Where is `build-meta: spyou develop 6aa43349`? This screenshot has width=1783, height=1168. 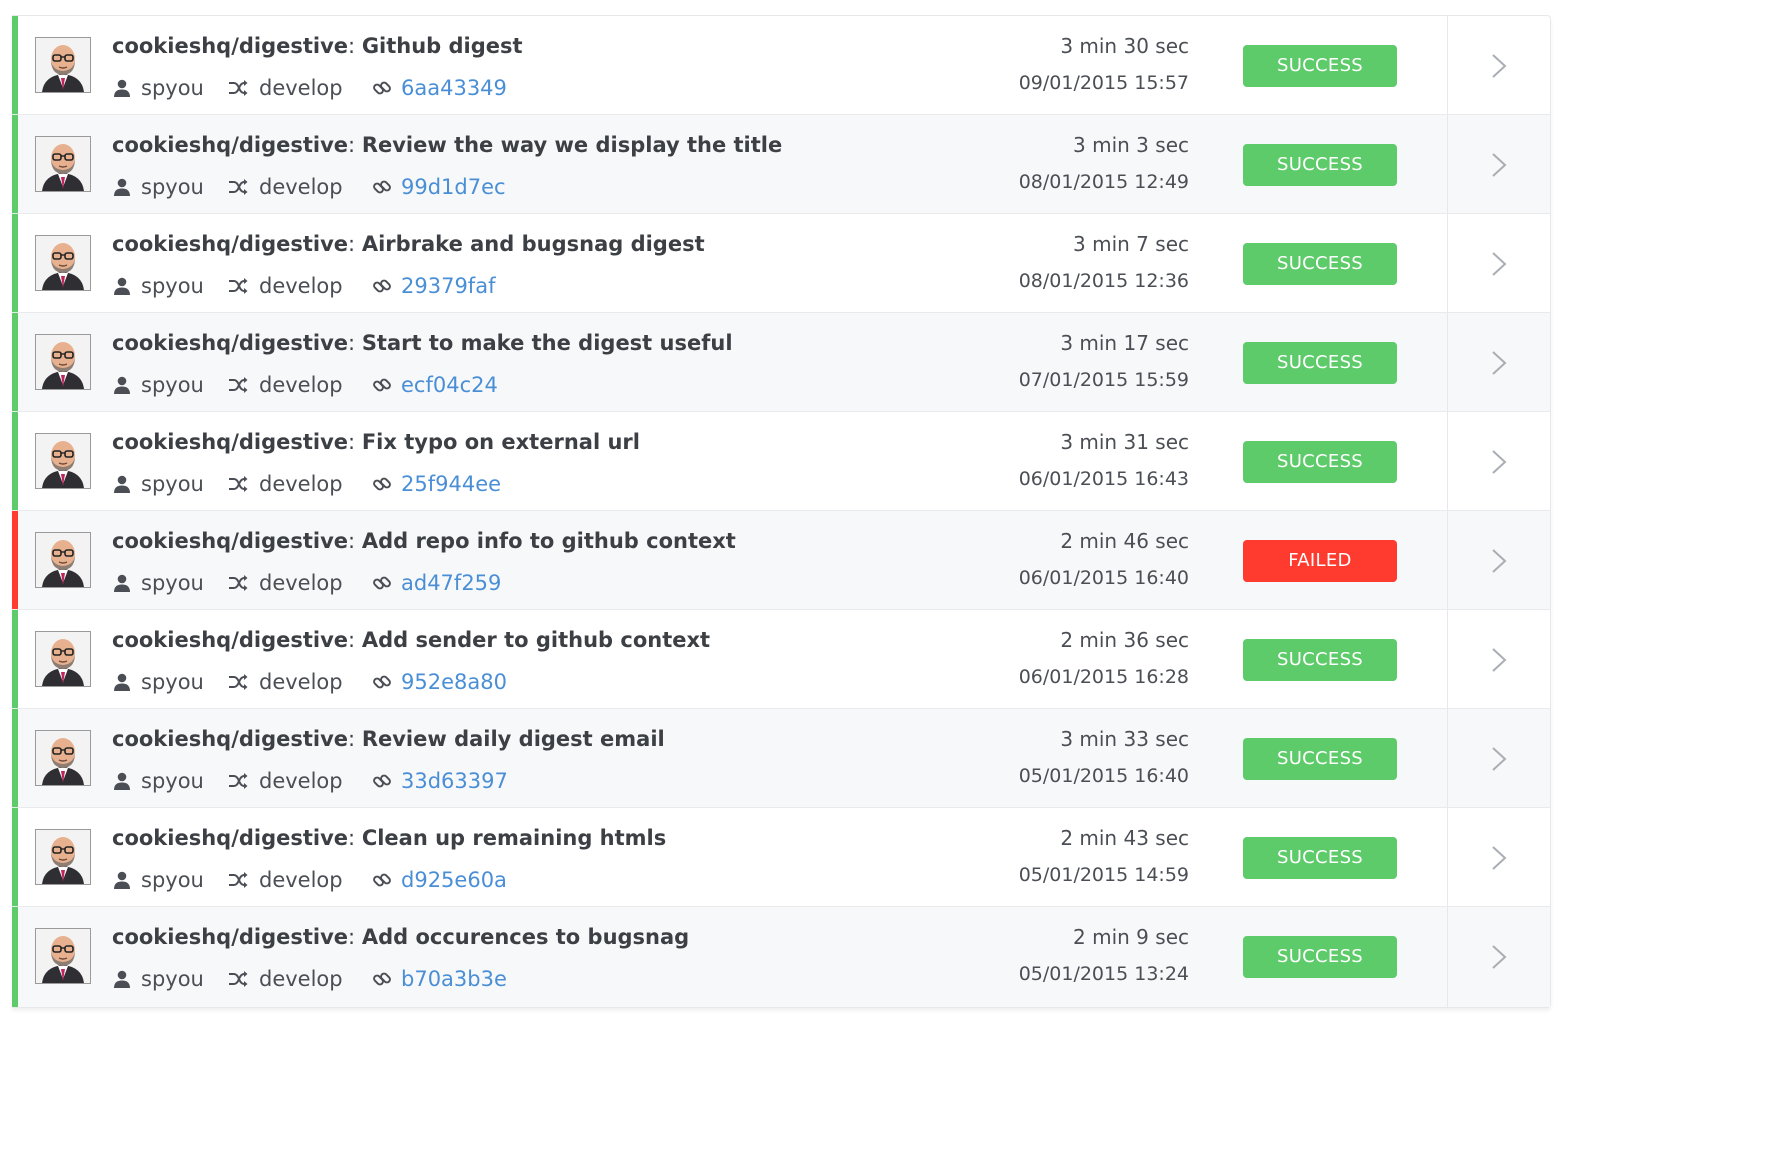 build-meta: spyou develop 6aa43349 is located at coordinates (309, 88).